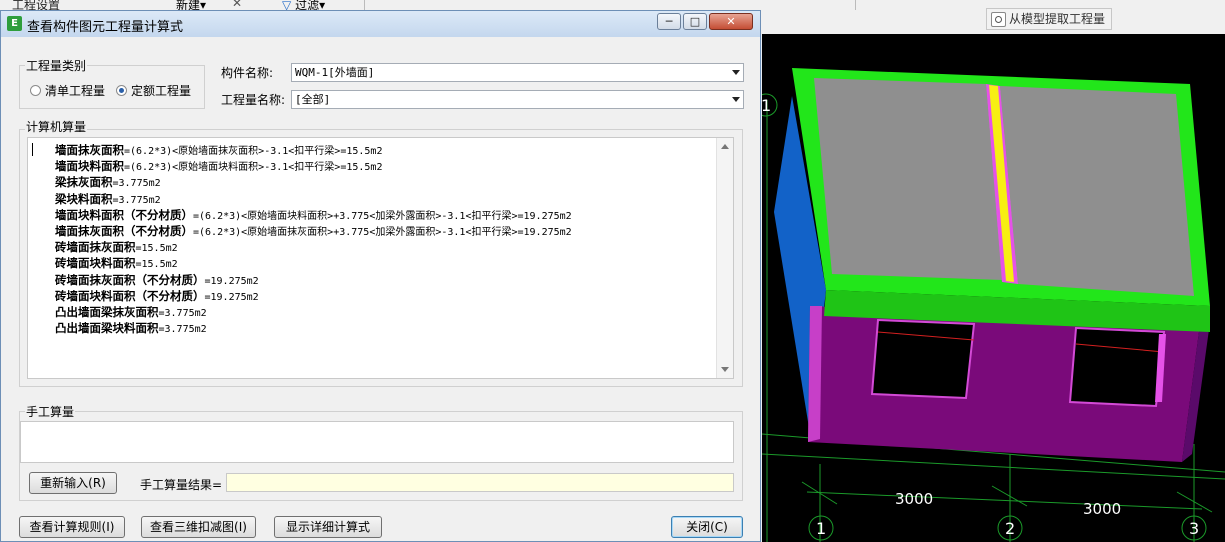 This screenshot has width=1225, height=542. What do you see at coordinates (32, 149) in the screenshot?
I see `text-caret` at bounding box center [32, 149].